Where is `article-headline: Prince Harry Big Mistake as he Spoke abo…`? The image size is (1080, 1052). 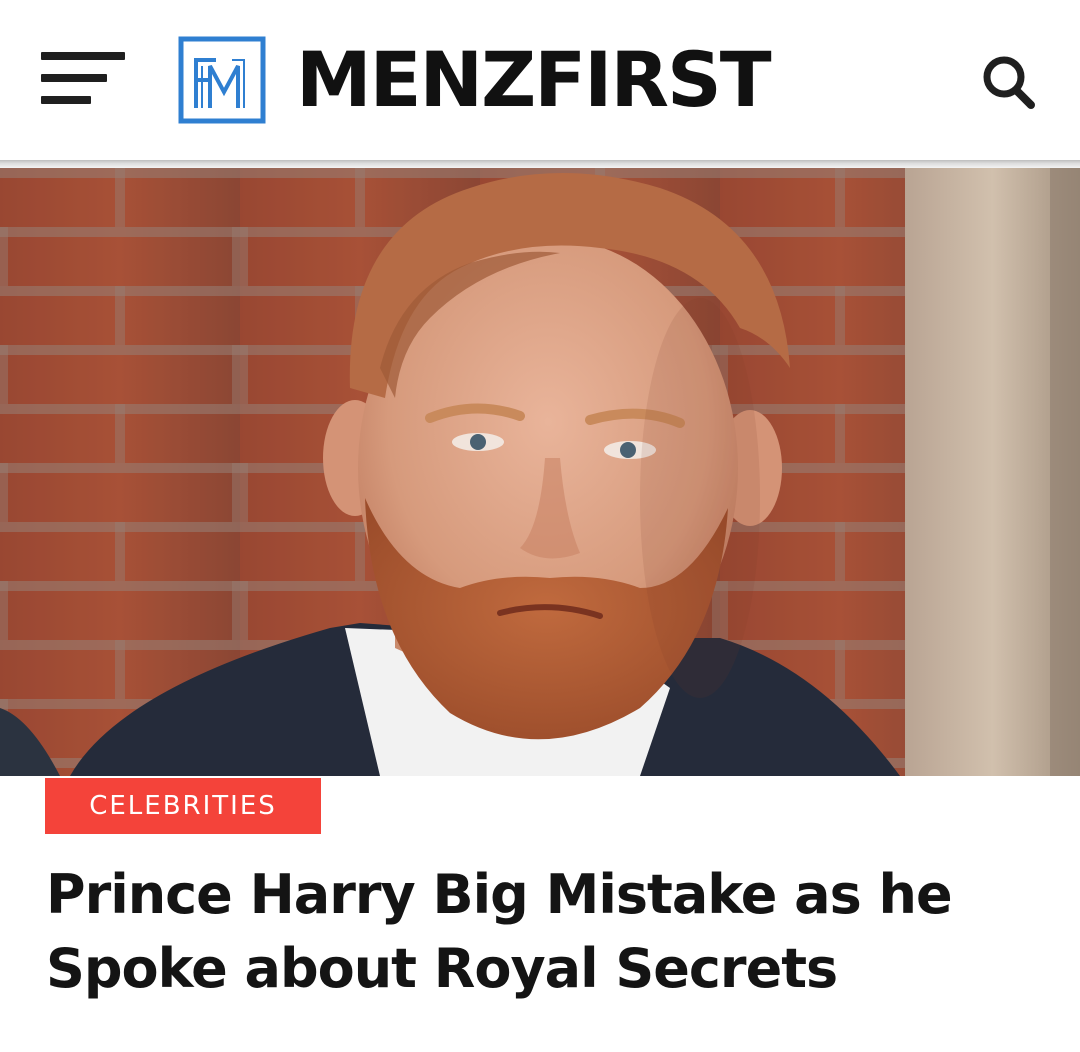
article-headline: Prince Harry Big Mistake as he Spoke abo… is located at coordinates (546, 932).